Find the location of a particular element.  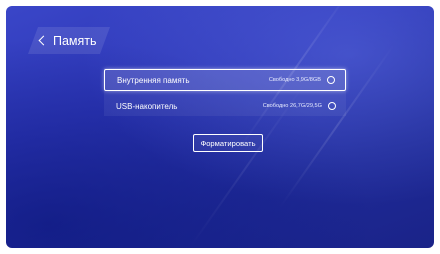

storage-item-name: USB-накопитель is located at coordinates (147, 106).